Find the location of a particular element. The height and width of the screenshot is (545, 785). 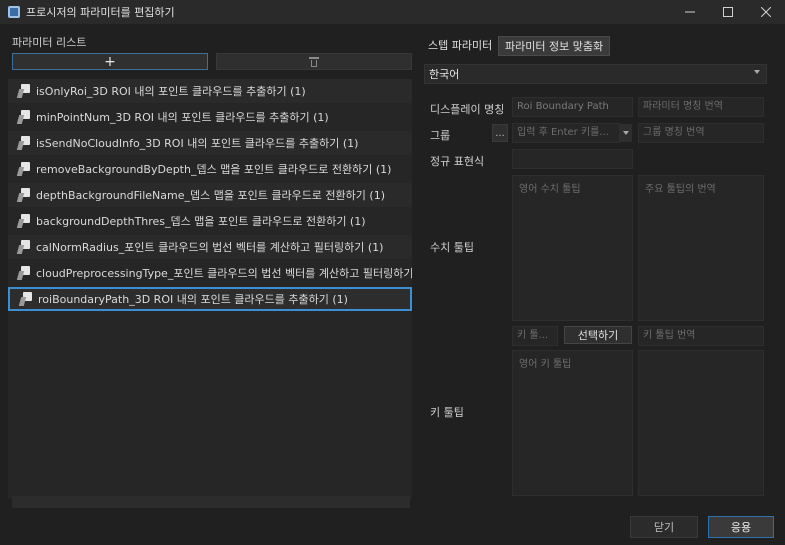

window-controls is located at coordinates (728, 12).